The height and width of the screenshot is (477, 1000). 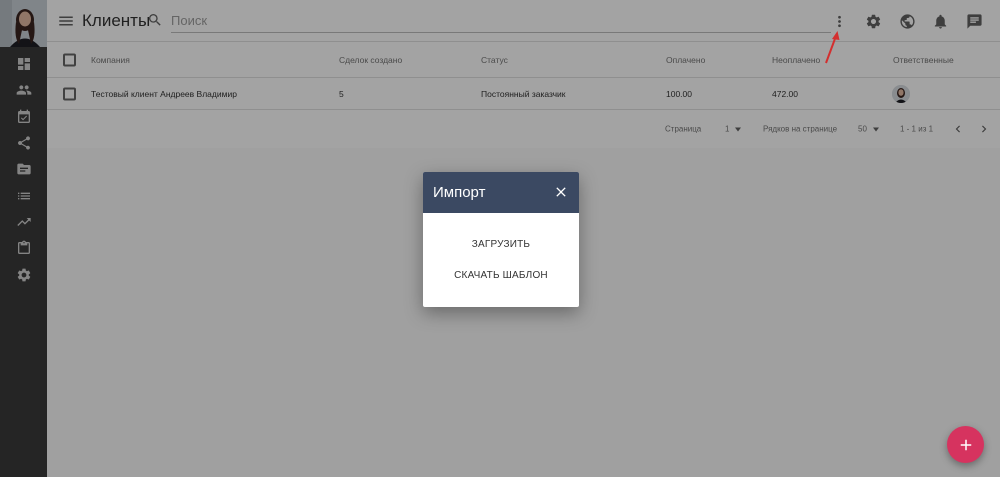 What do you see at coordinates (459, 192) in the screenshot?
I see `dialog-title: Импорт` at bounding box center [459, 192].